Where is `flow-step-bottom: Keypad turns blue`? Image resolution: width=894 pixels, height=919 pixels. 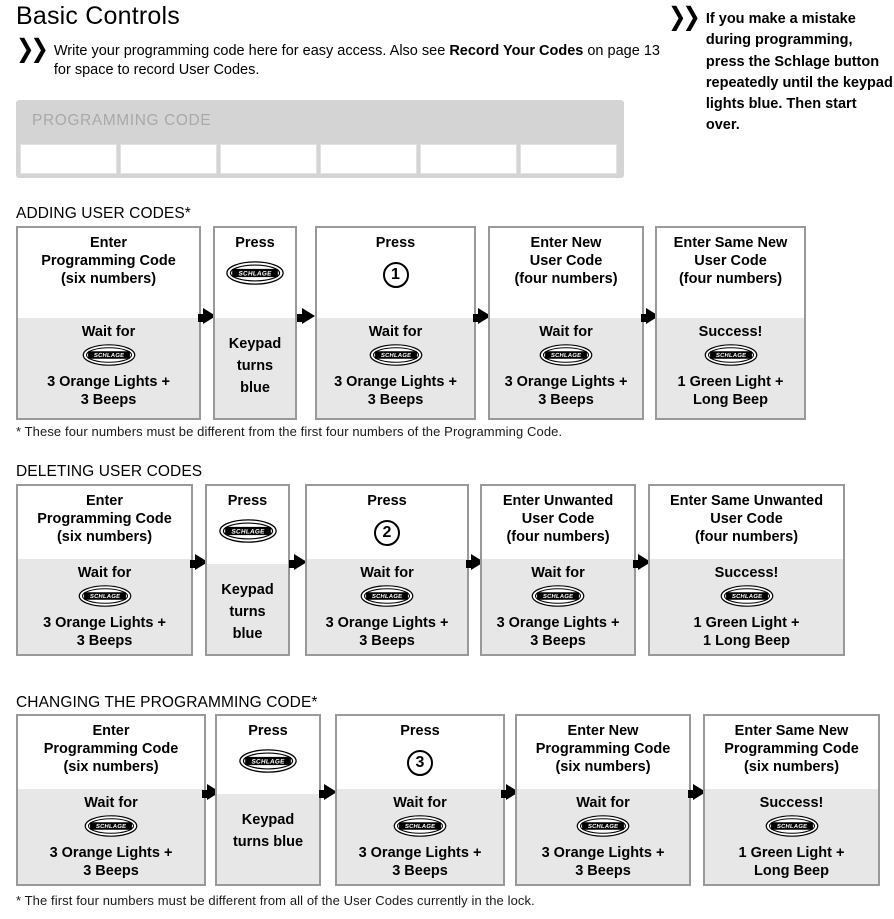 flow-step-bottom: Keypad turns blue is located at coordinates (268, 839).